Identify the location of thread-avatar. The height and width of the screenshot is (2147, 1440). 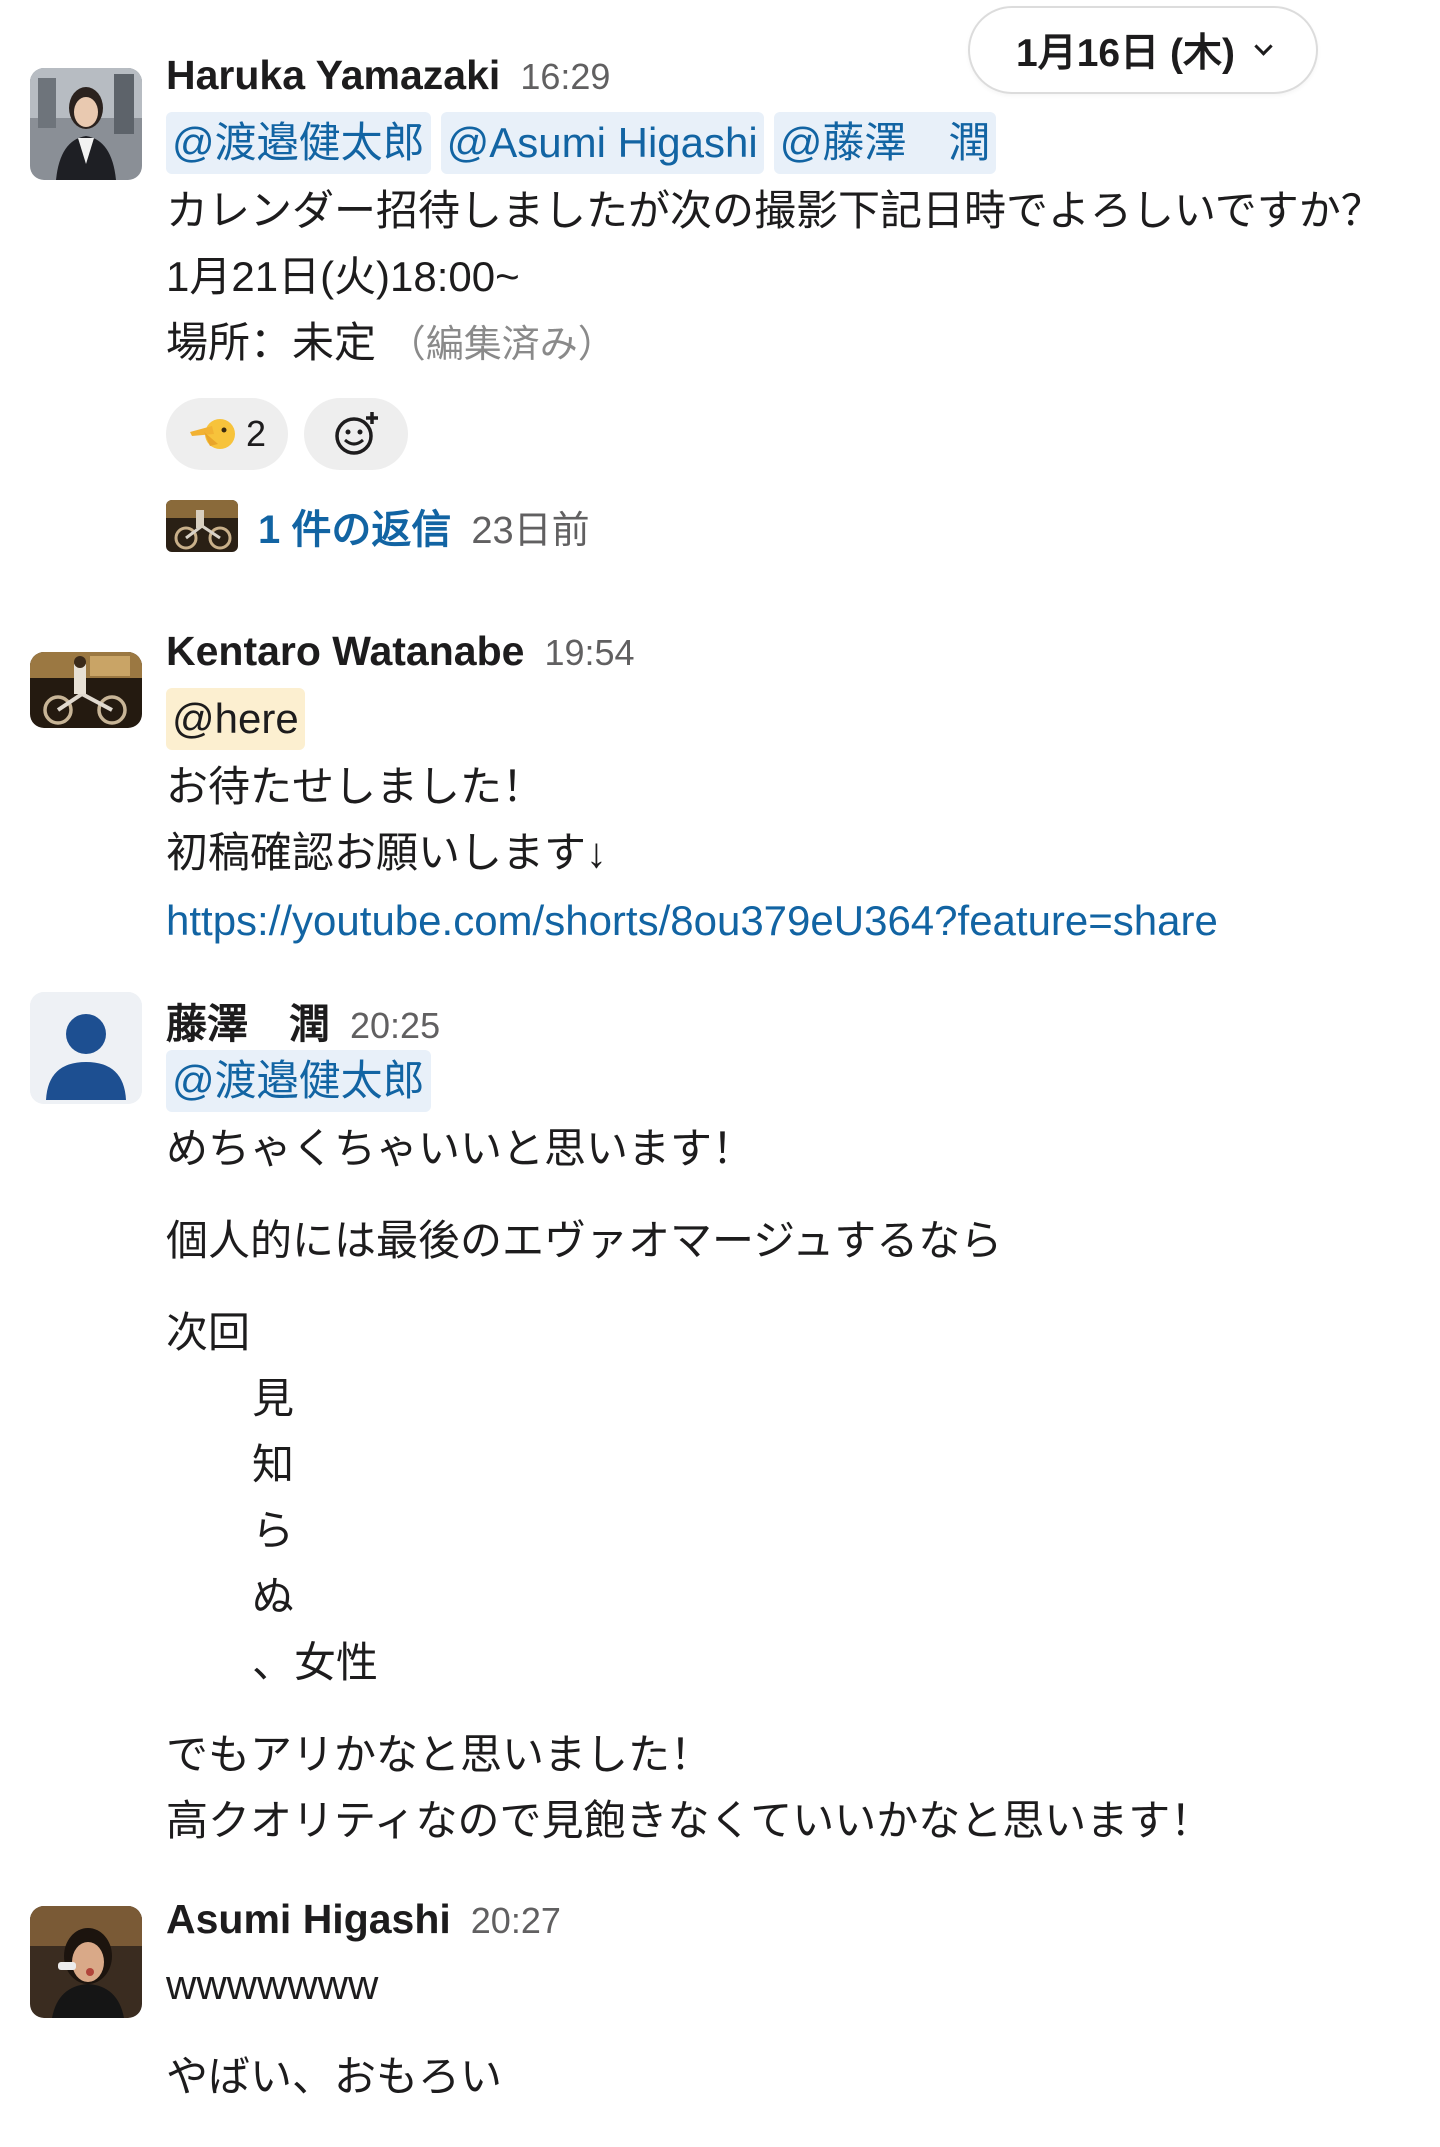
(202, 526).